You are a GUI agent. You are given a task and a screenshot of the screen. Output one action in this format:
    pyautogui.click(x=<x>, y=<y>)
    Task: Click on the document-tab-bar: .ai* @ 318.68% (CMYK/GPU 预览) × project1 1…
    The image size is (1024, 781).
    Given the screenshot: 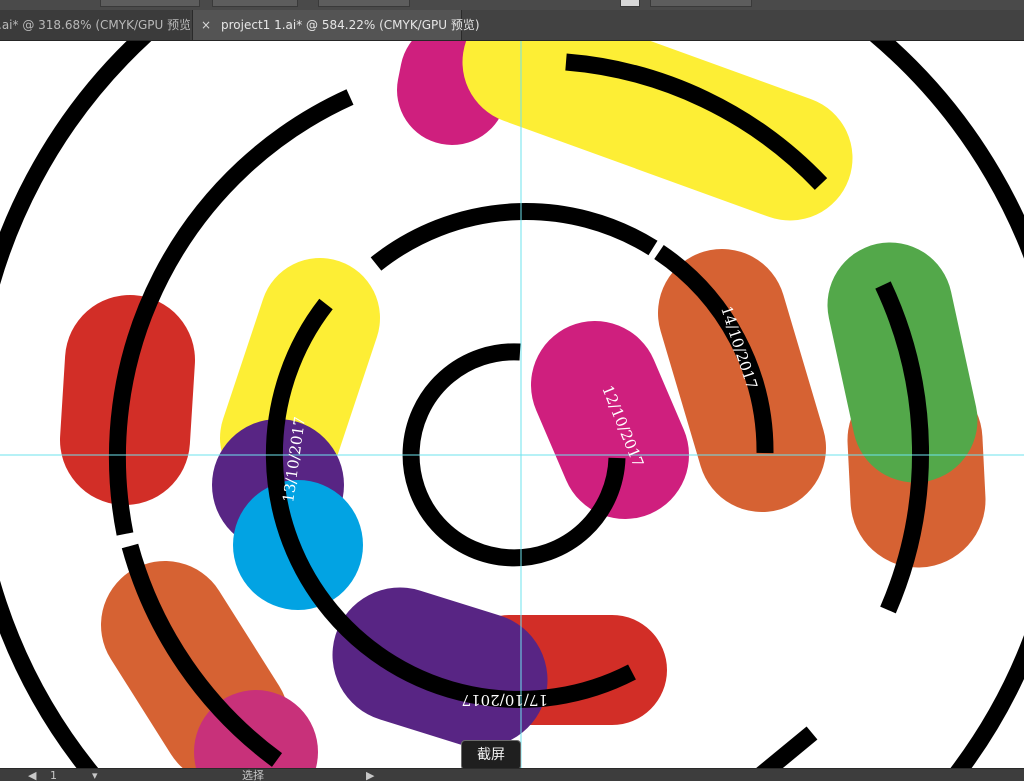 What is the action you would take?
    pyautogui.click(x=512, y=25)
    